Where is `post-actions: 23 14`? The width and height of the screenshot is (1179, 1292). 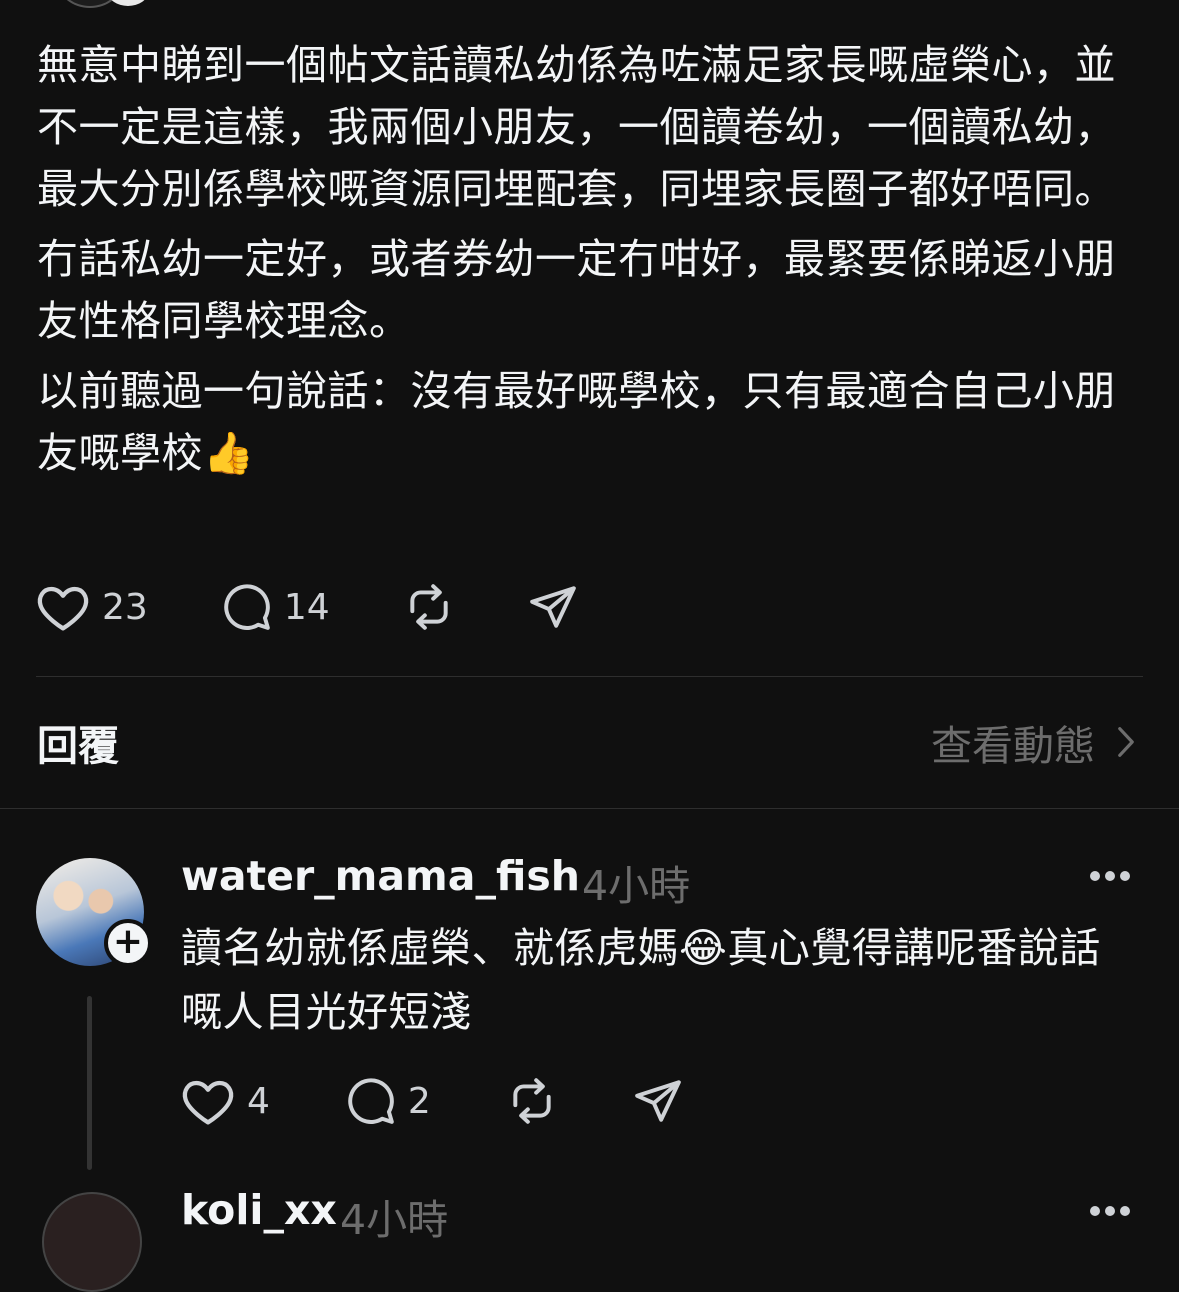 post-actions: 23 14 is located at coordinates (307, 607).